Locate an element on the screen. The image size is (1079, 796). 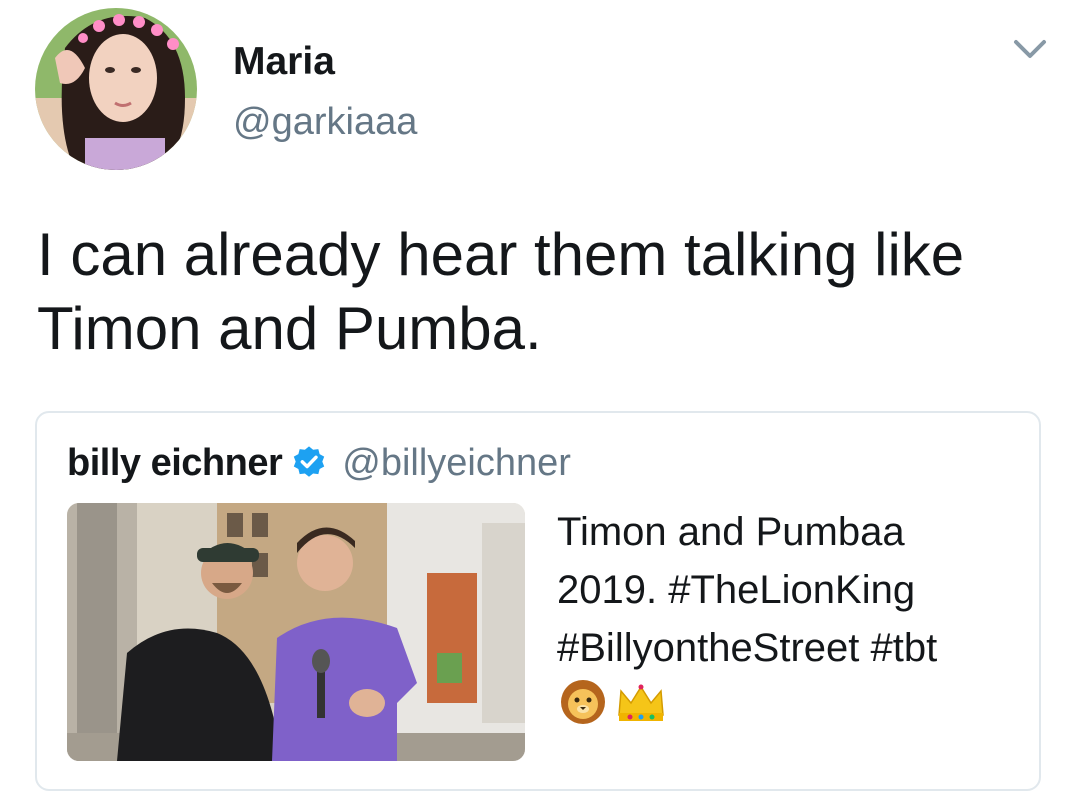
author-display-name: Maria is located at coordinates (284, 62).